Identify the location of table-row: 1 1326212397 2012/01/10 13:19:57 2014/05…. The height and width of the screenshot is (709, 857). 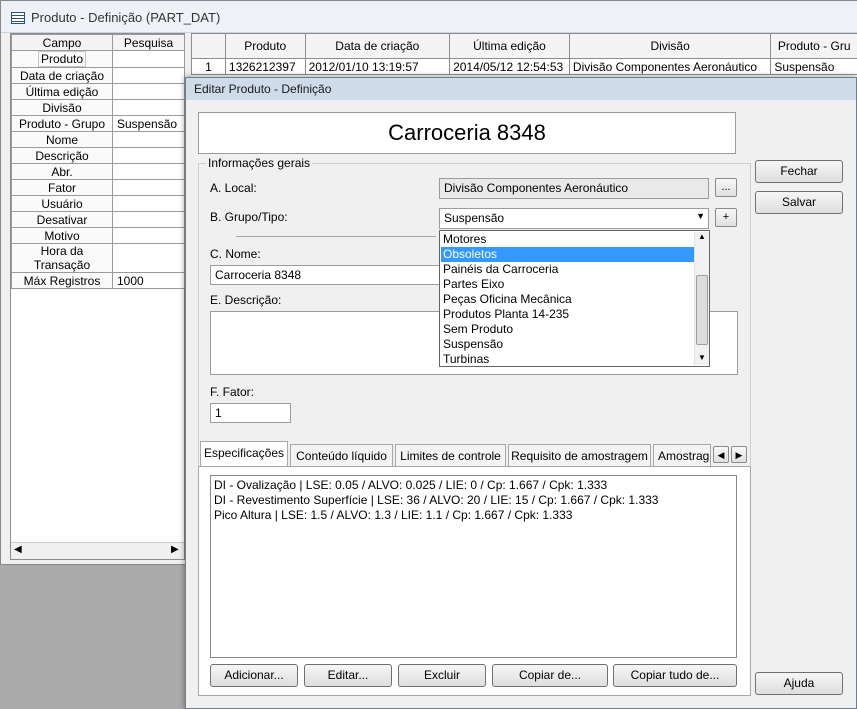
(524, 66).